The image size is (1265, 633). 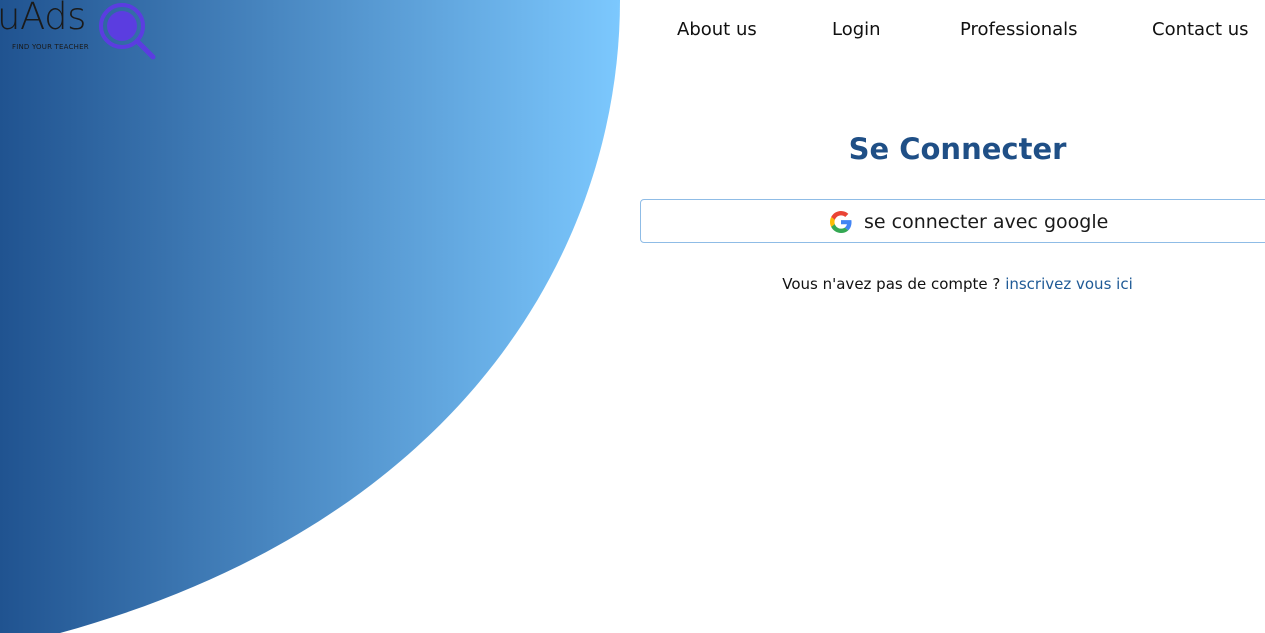 I want to click on brand-logo: uAds FIND YOUR TEACHER, so click(x=80, y=31).